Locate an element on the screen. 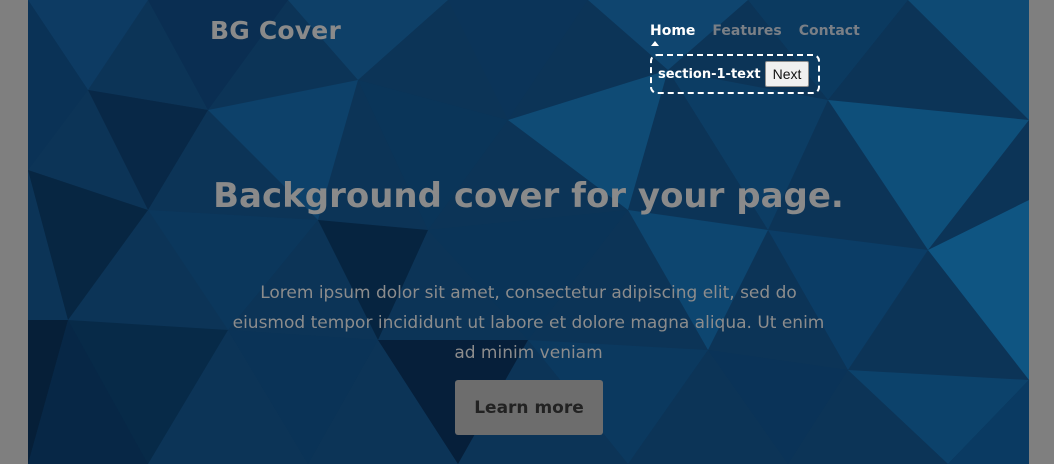 The height and width of the screenshot is (464, 1054). nav-link-features: Features is located at coordinates (746, 31).